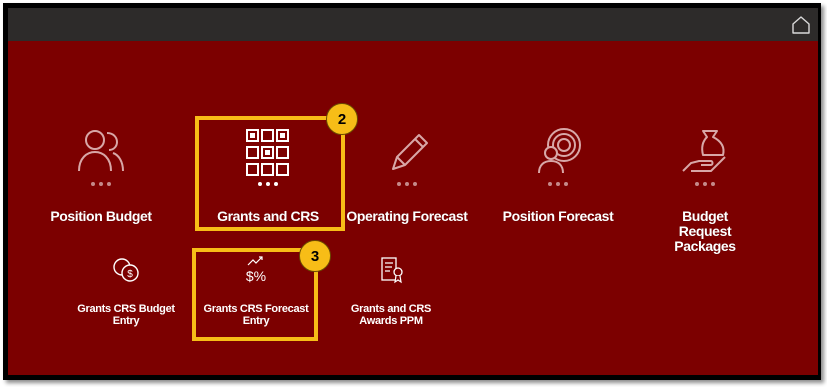 Image resolution: width=827 pixels, height=387 pixels. Describe the element at coordinates (255, 294) in the screenshot. I see `highlight-box-forecast-entry` at that location.